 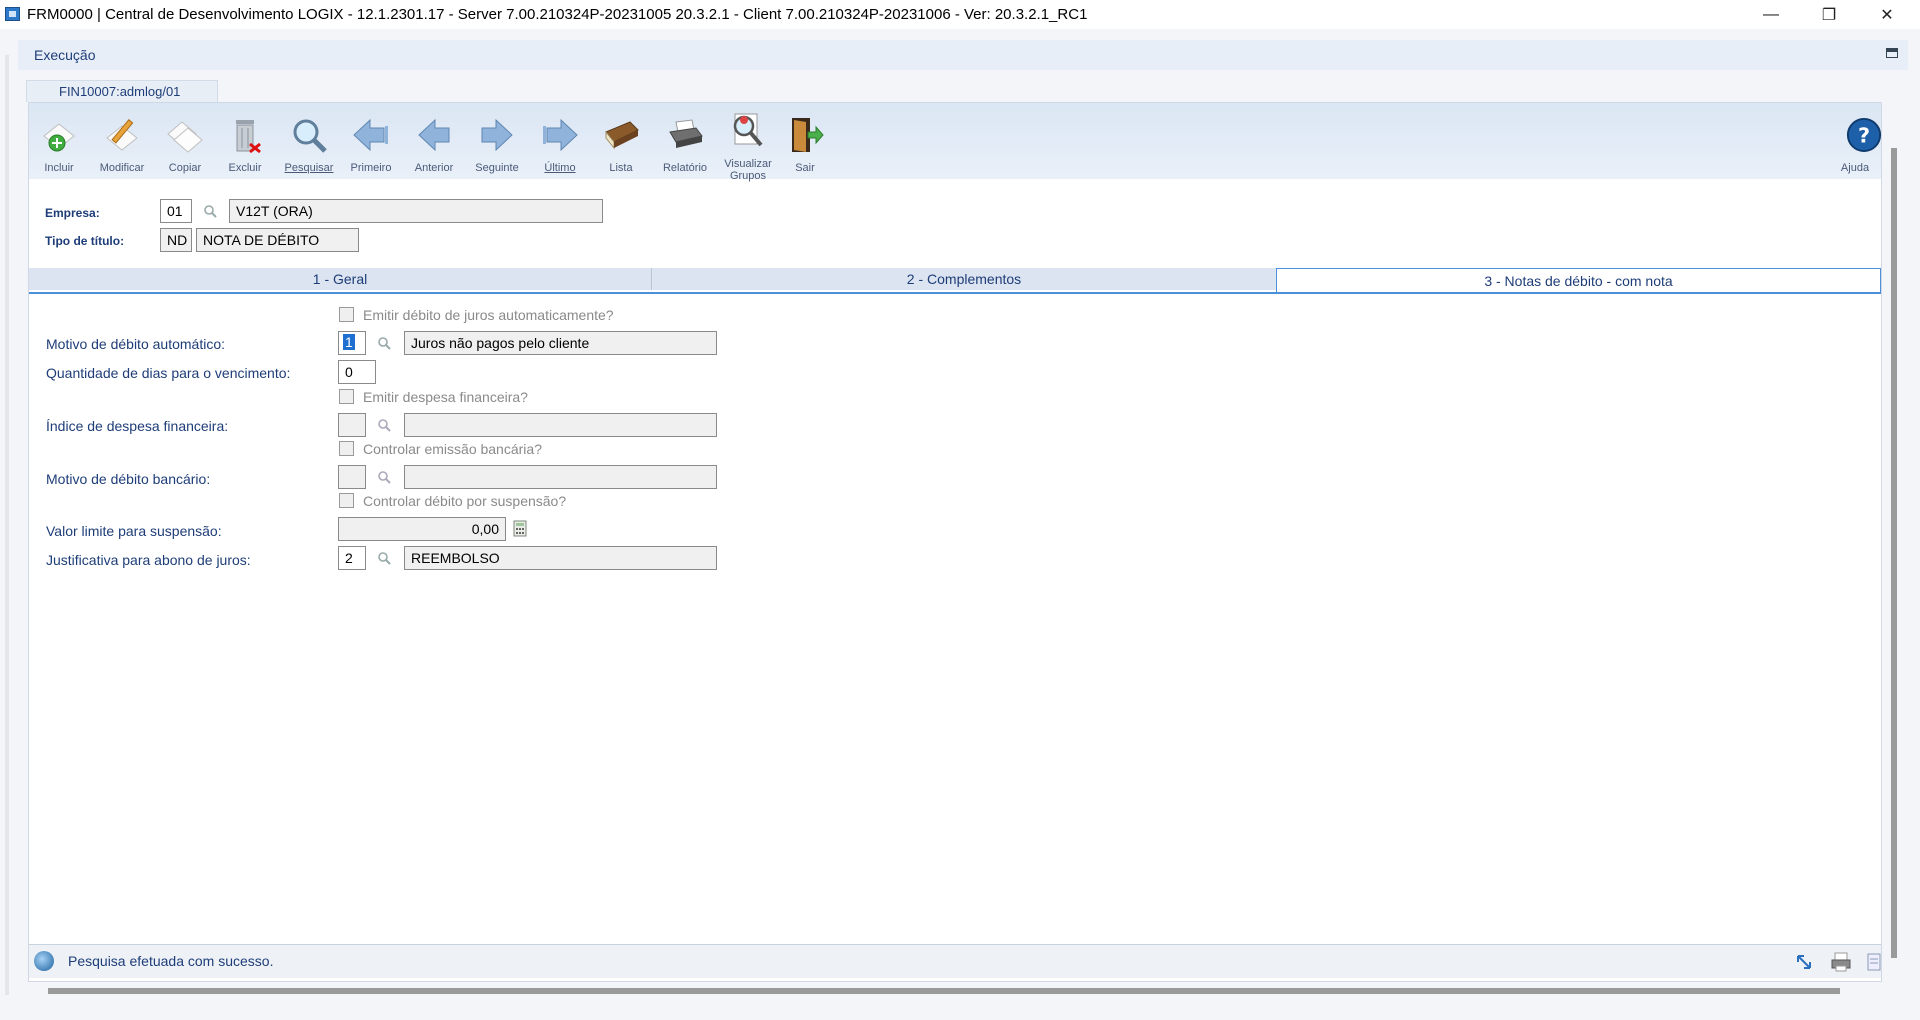 What do you see at coordinates (1841, 962) in the screenshot?
I see `print-status-icon` at bounding box center [1841, 962].